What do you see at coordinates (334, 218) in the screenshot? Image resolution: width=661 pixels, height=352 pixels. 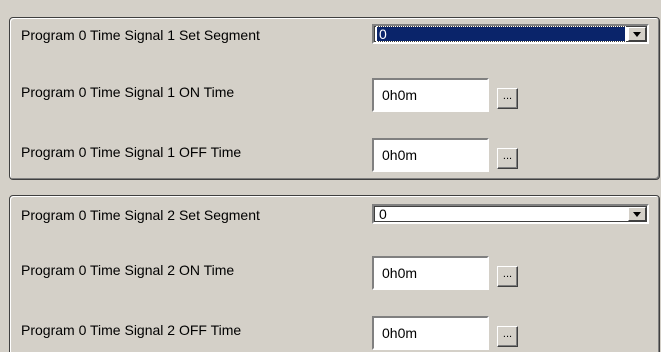 I see `segment-row-2: Program 0 Time Signal 2 Set Segment 0` at bounding box center [334, 218].